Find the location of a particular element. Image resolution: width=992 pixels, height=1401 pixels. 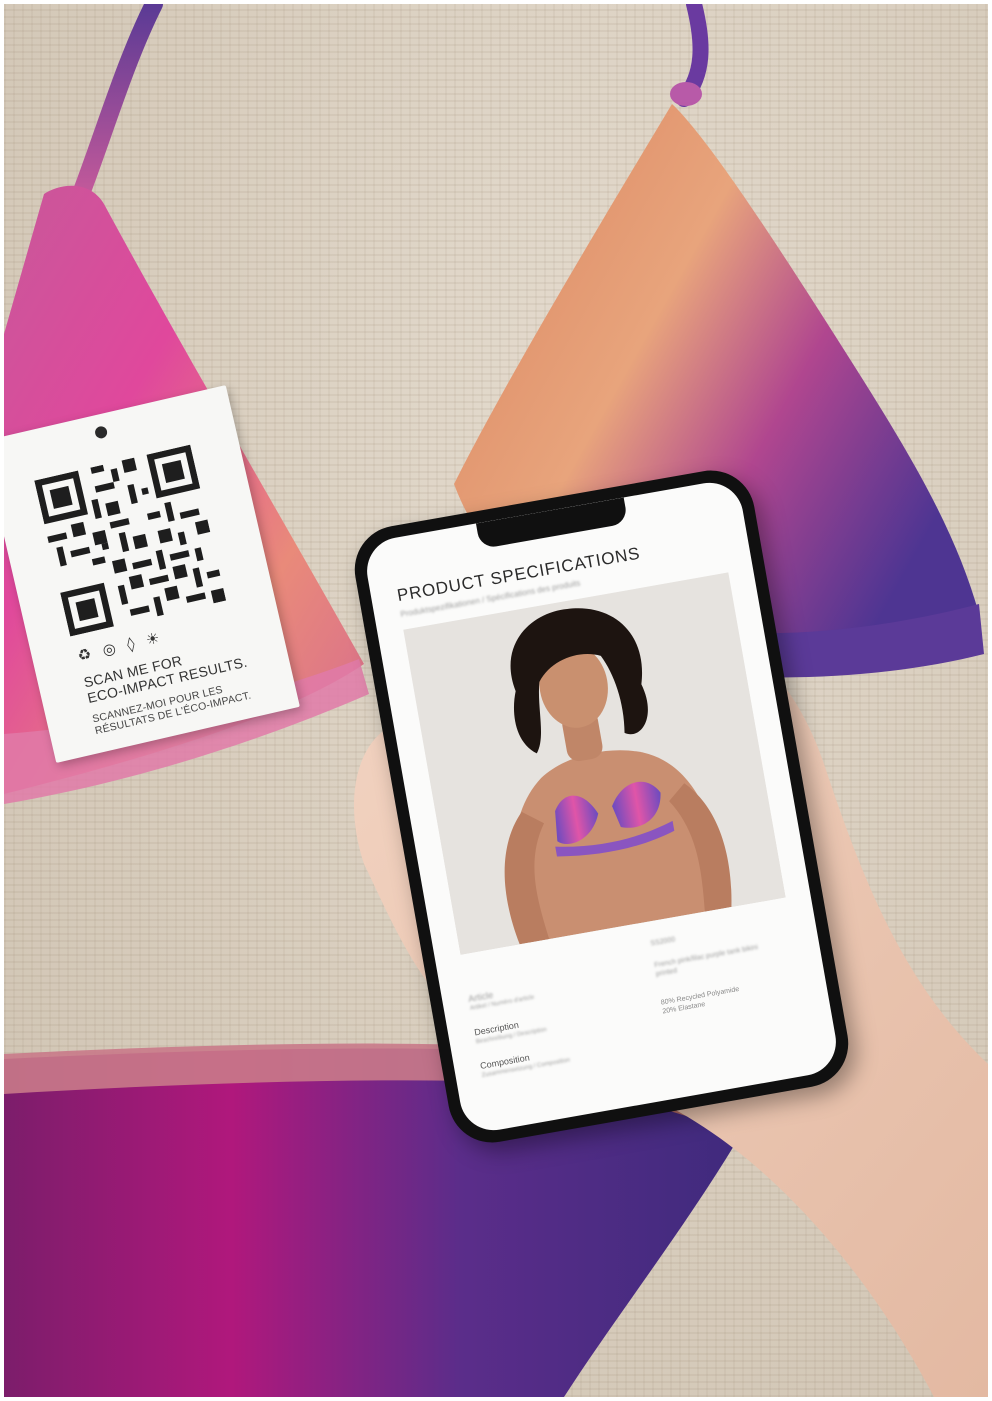

model-illustration is located at coordinates (594, 763).